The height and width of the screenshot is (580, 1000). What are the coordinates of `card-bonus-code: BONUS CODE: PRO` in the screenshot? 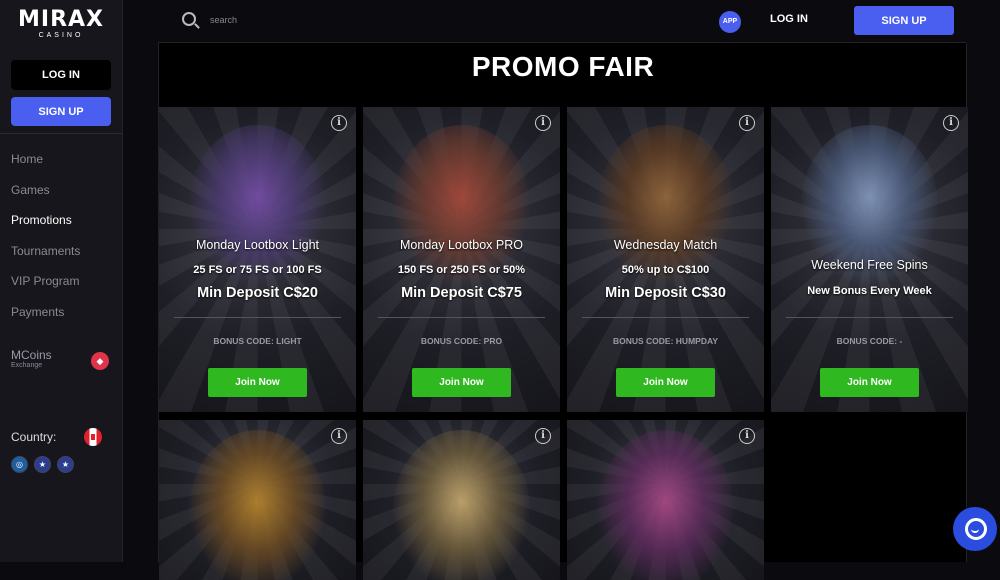 It's located at (461, 341).